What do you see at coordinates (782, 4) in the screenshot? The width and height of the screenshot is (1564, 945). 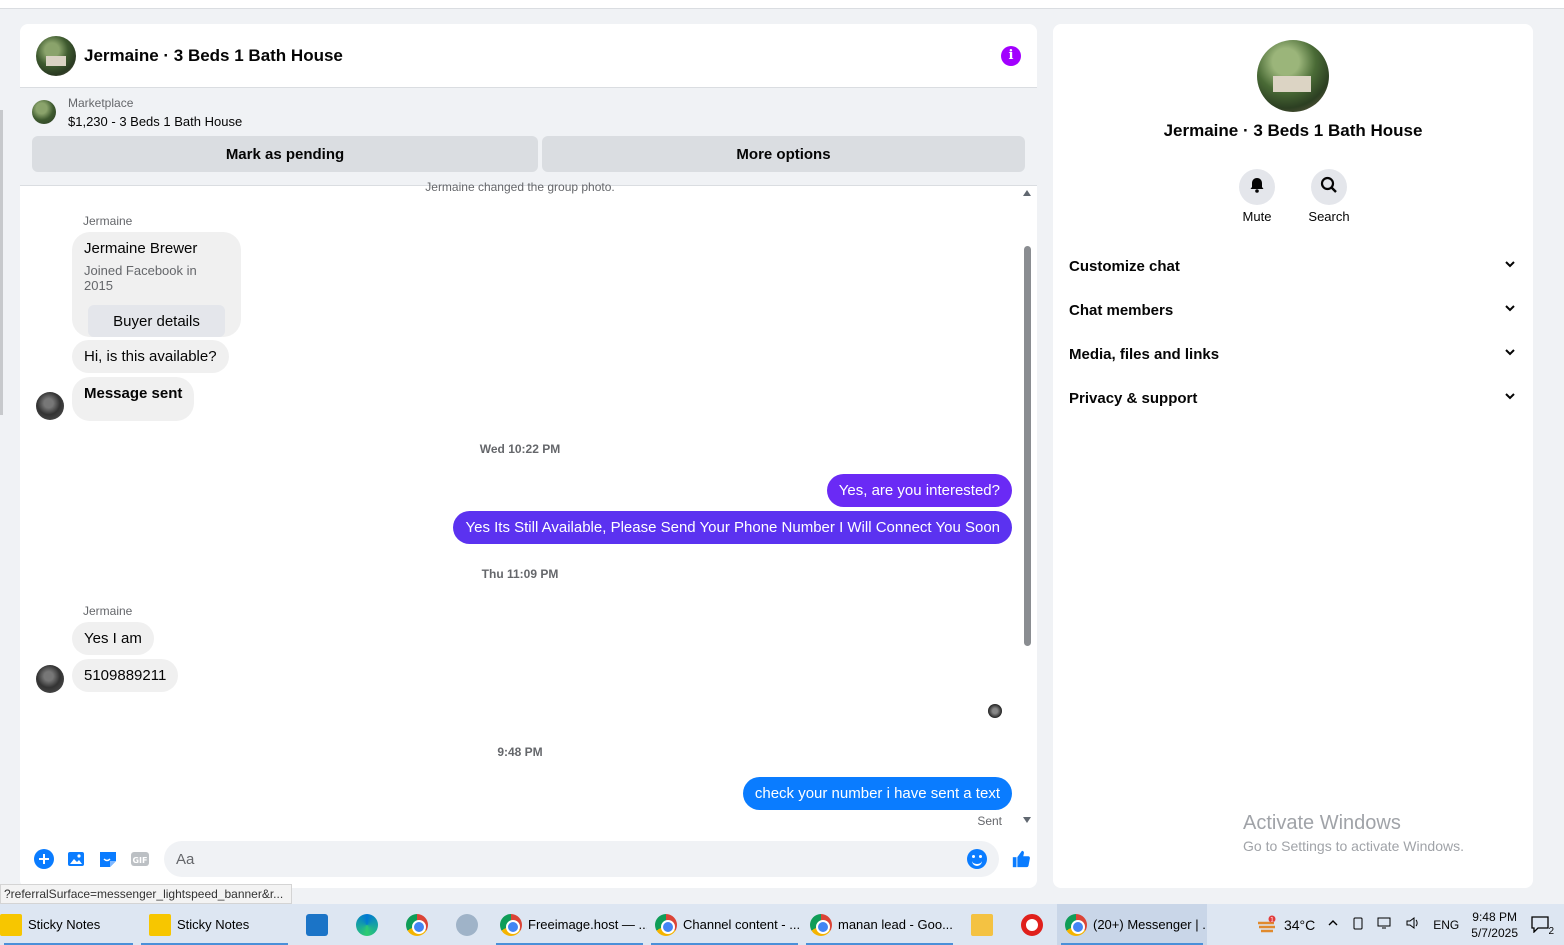 I see `browser-top-strip` at bounding box center [782, 4].